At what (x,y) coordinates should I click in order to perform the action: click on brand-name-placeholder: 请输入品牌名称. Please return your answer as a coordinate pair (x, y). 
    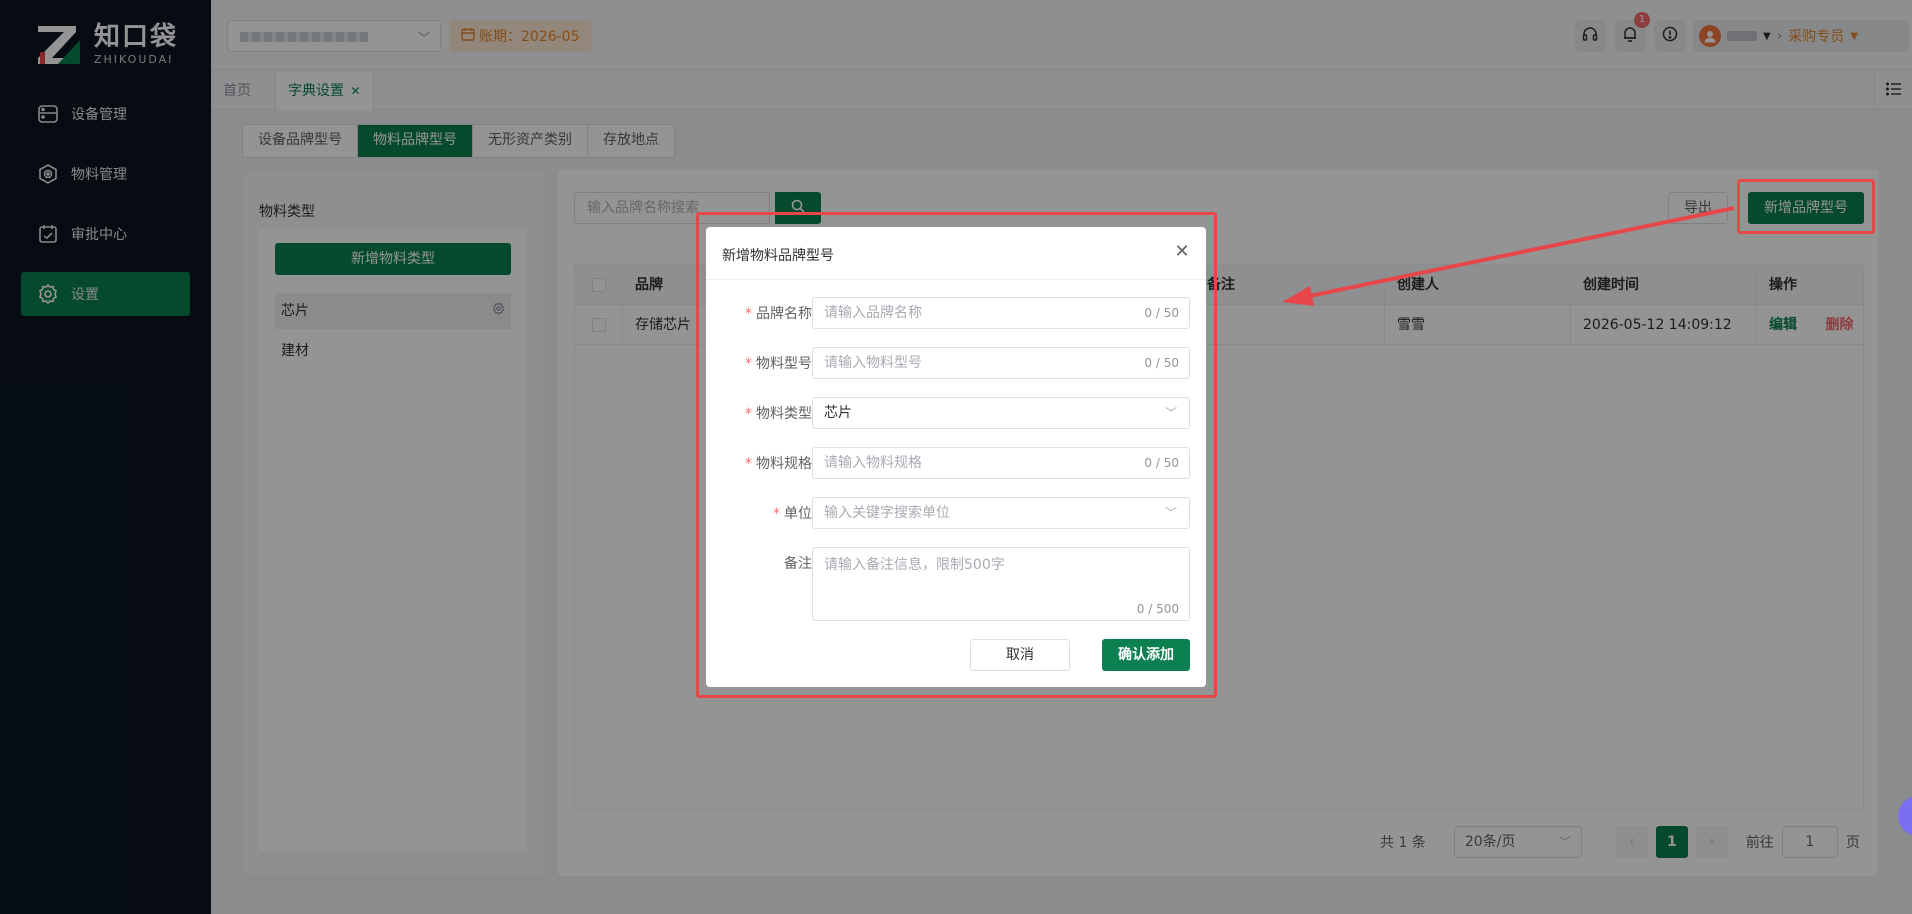
    Looking at the image, I should click on (873, 313).